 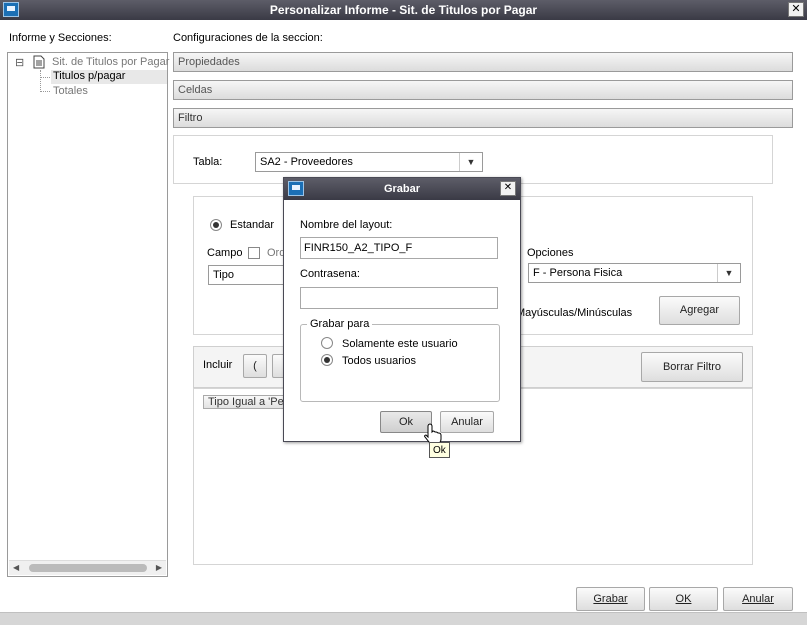 I want to click on tree-collapse-icon: ⊟, so click(x=19, y=62).